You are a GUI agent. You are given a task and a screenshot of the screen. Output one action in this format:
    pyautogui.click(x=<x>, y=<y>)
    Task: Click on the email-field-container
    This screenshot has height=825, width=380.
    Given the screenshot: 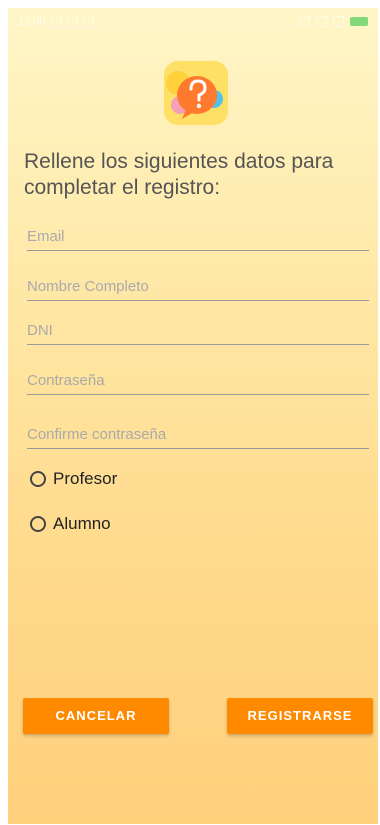 What is the action you would take?
    pyautogui.click(x=198, y=237)
    